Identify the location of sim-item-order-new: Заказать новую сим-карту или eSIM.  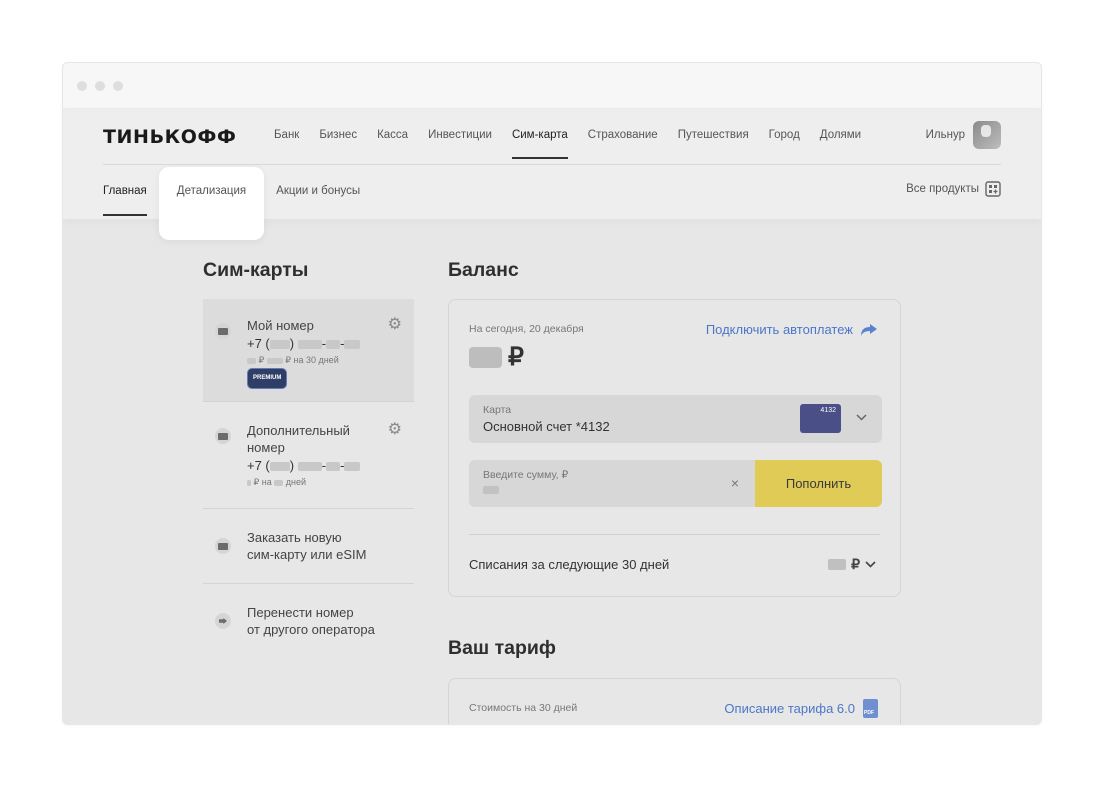
(308, 546).